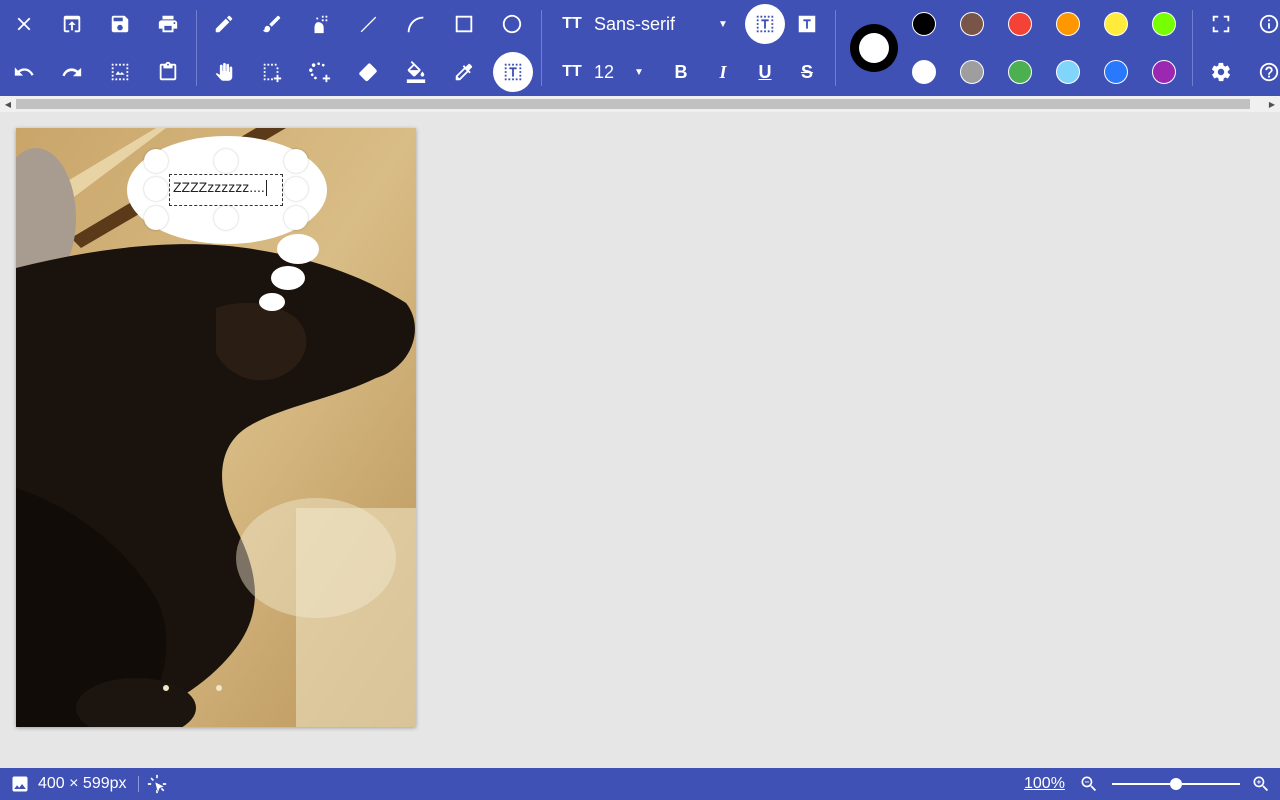  Describe the element at coordinates (1264, 72) in the screenshot. I see `help-icon` at that location.